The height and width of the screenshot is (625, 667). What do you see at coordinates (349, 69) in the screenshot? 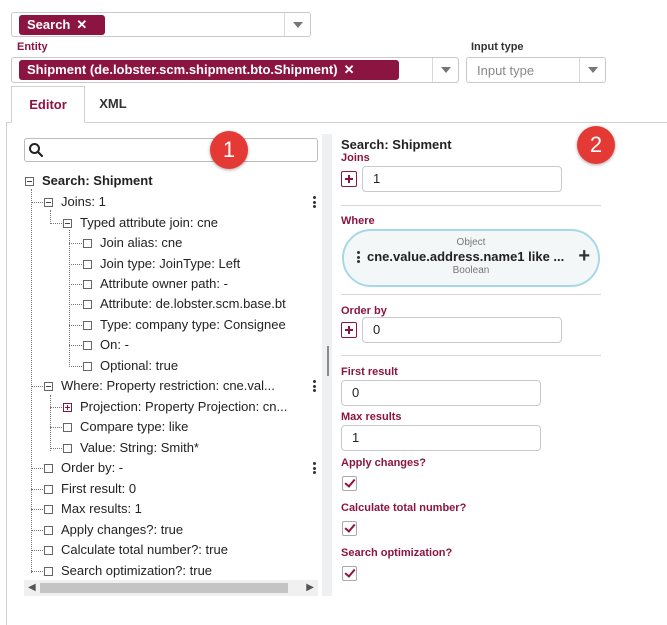
I see `entity-chip-remove-icon: ✕` at bounding box center [349, 69].